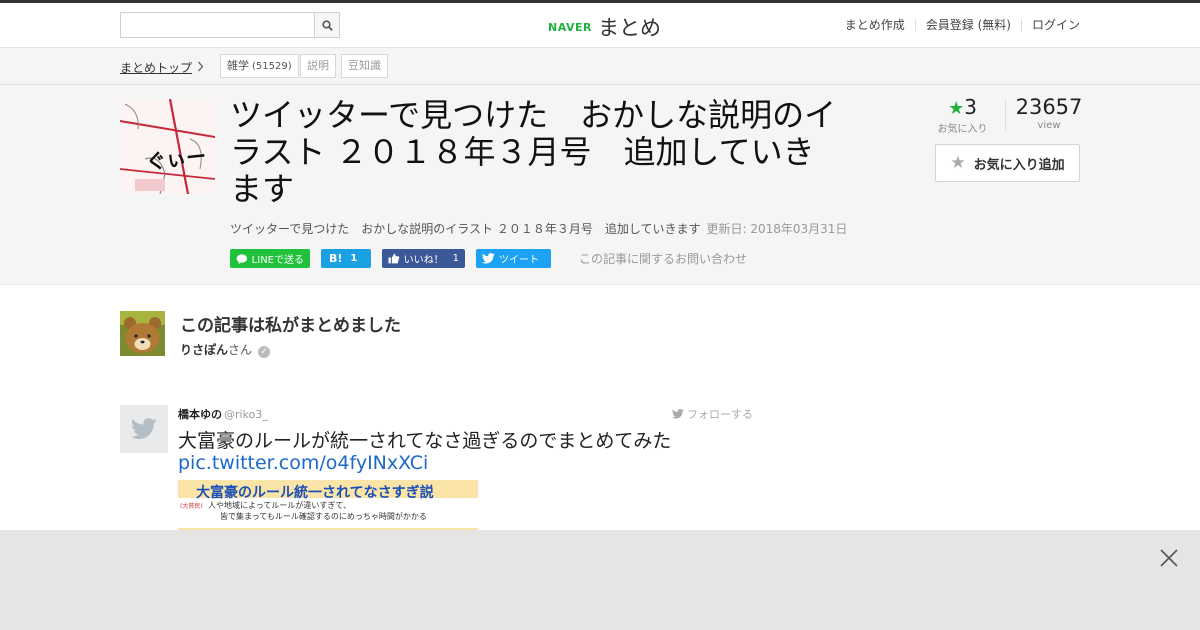  What do you see at coordinates (277, 260) in the screenshot?
I see `line-share-label: LINEで送る` at bounding box center [277, 260].